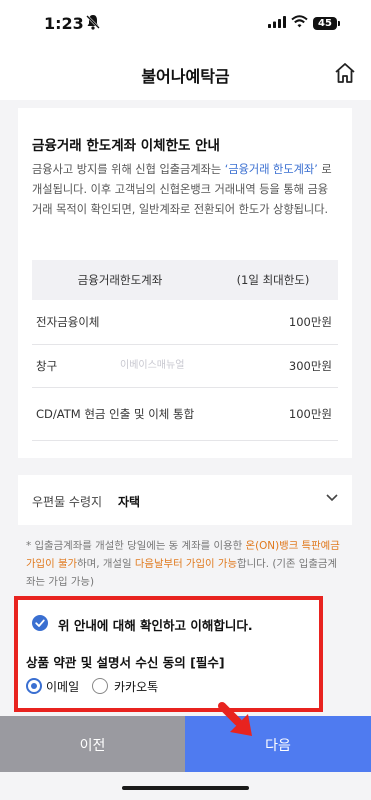 The height and width of the screenshot is (800, 371). Describe the element at coordinates (106, 564) in the screenshot. I see `footnote-part3: 하며, 개설일` at that location.